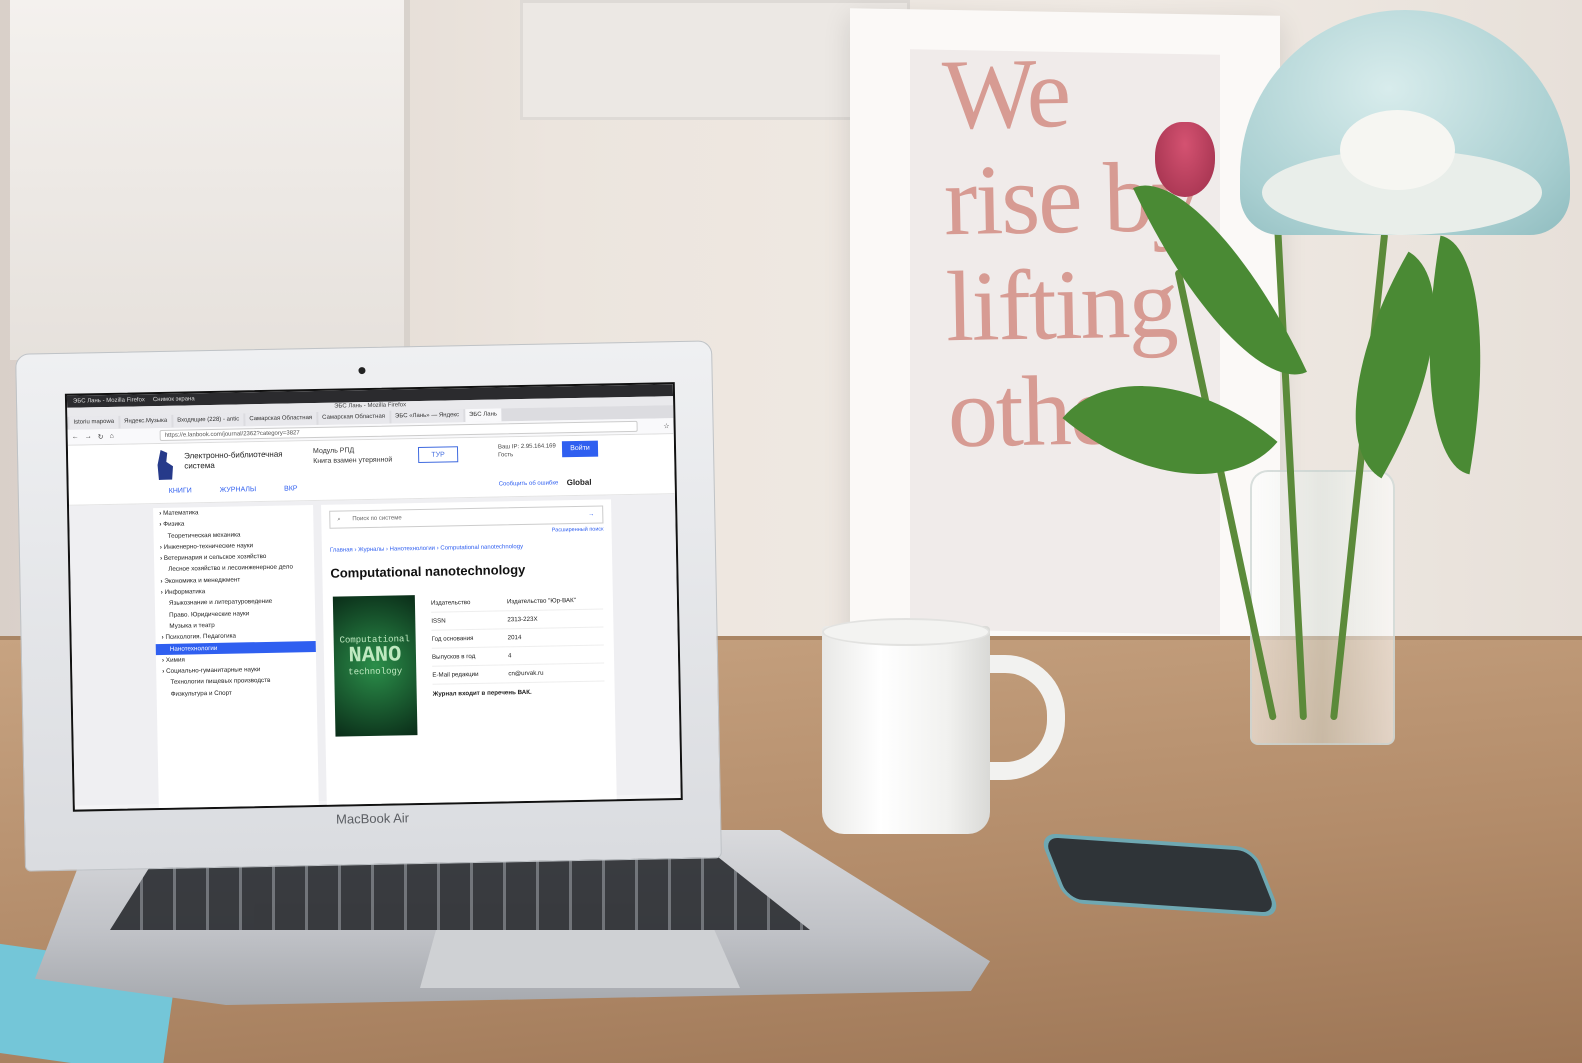 Image resolution: width=1582 pixels, height=1063 pixels. Describe the element at coordinates (906, 730) in the screenshot. I see `coffee-mug` at that location.